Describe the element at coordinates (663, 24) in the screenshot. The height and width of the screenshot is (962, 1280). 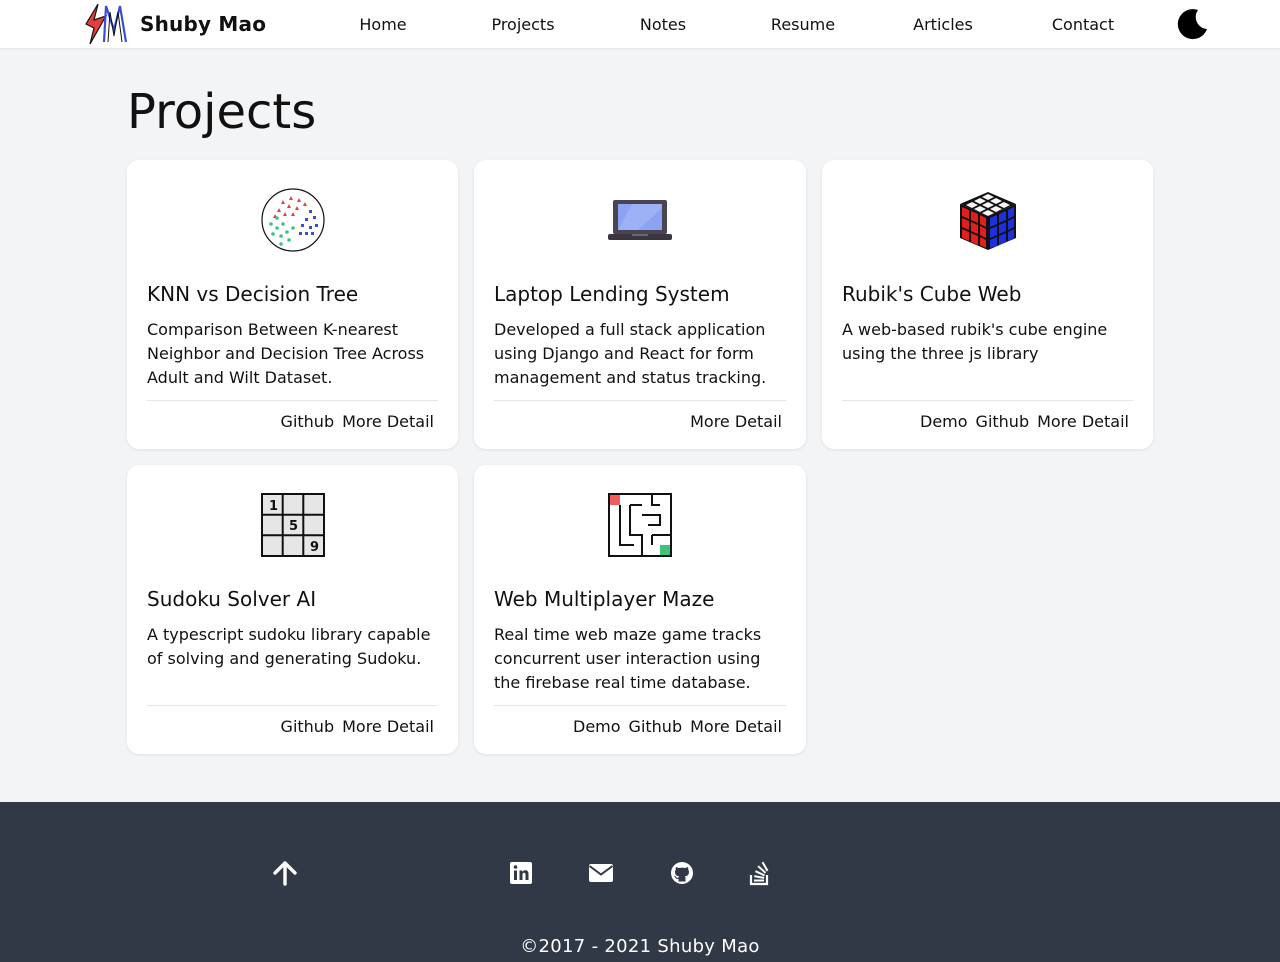
I see `nav-link-notes: Notes` at that location.